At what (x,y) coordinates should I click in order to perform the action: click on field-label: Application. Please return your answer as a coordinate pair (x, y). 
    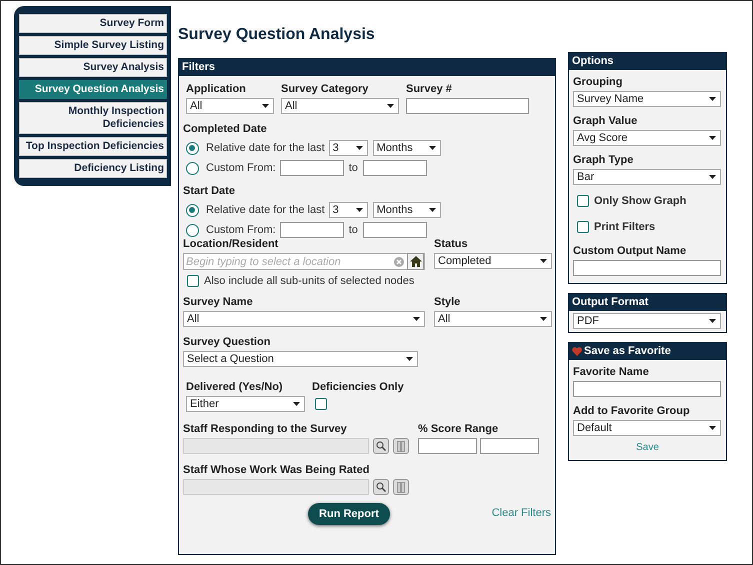
    Looking at the image, I should click on (216, 89).